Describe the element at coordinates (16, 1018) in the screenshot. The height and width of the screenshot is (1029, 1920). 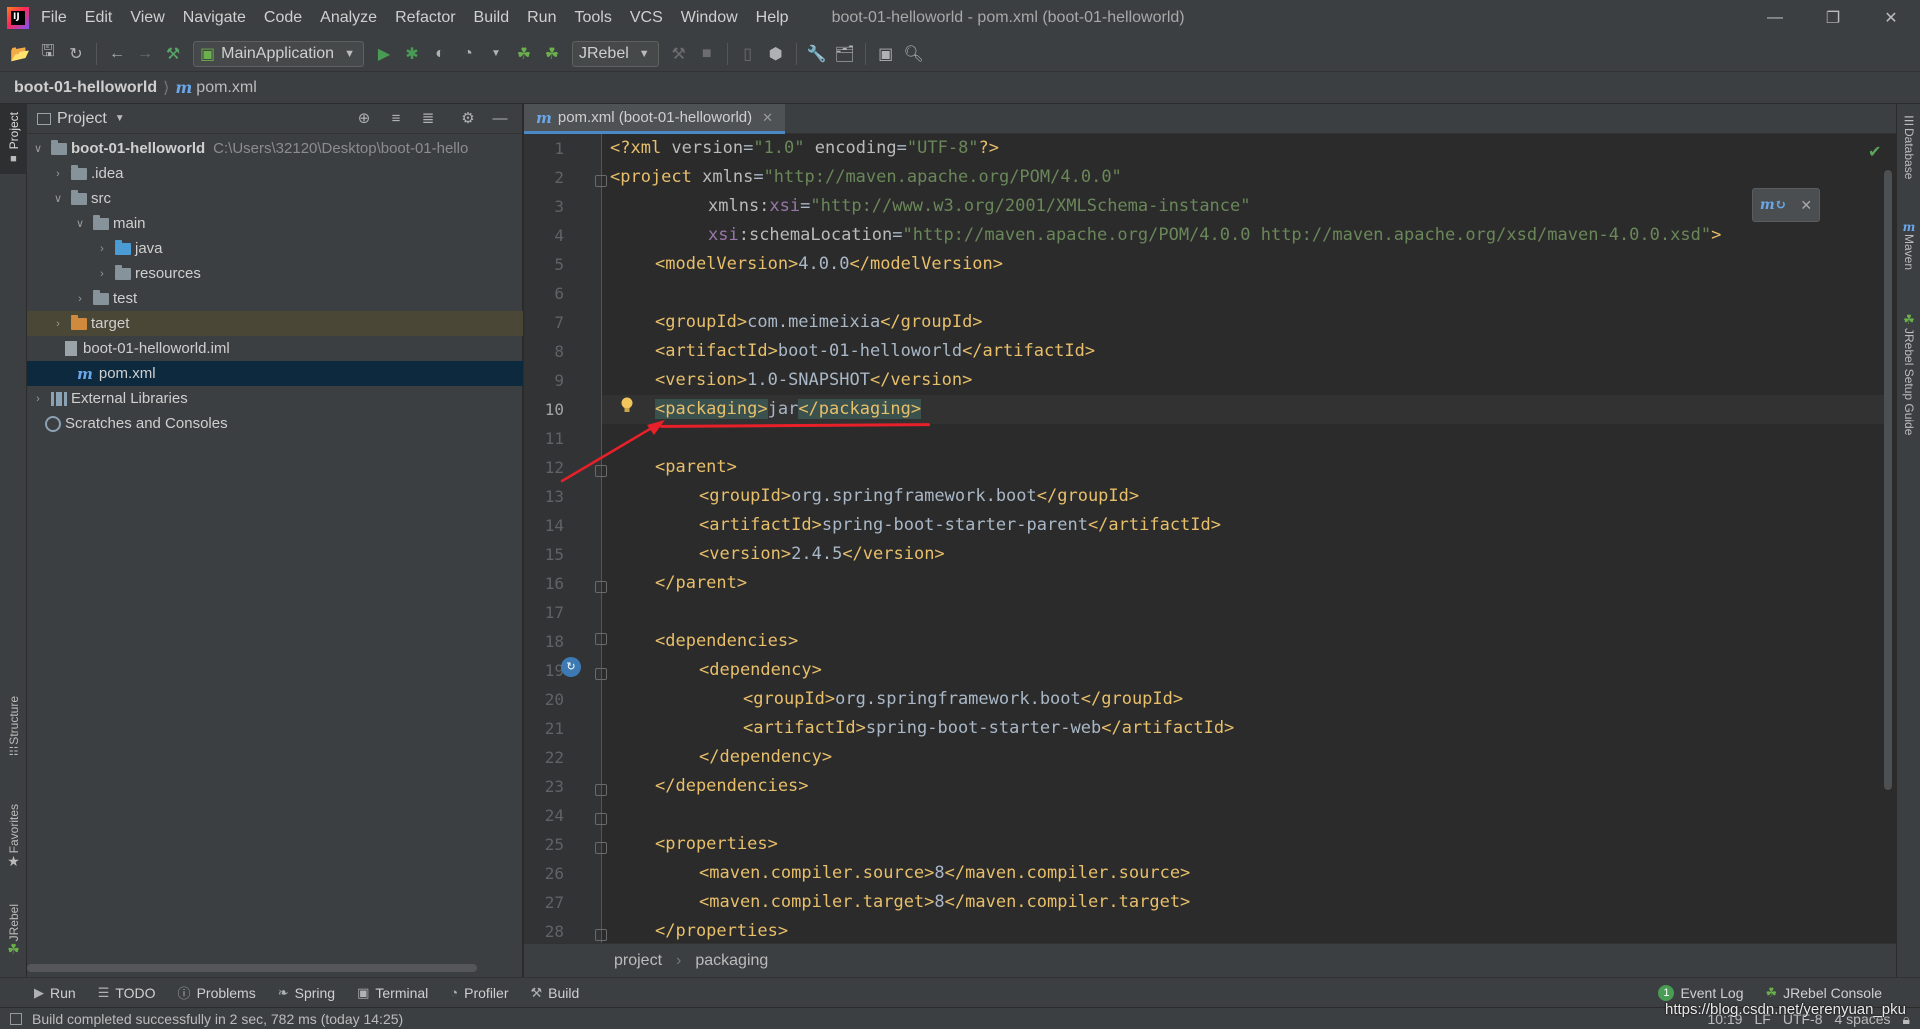
I see `tool-window-toggle-icon` at that location.